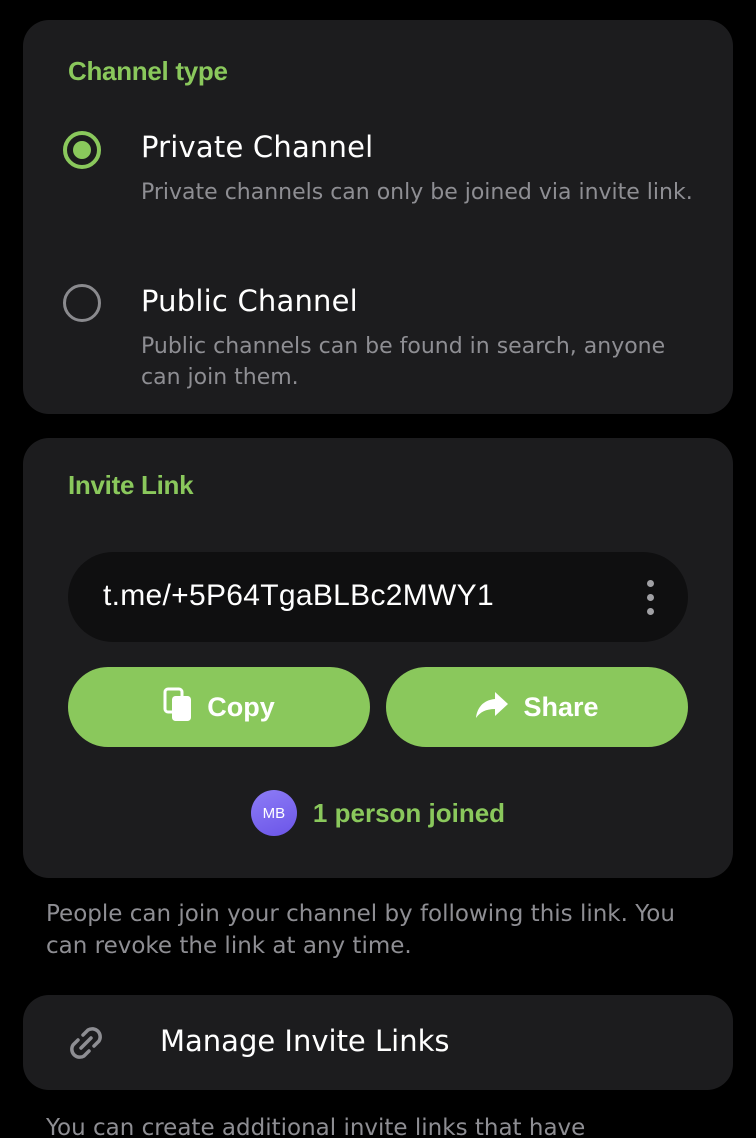  What do you see at coordinates (178, 707) in the screenshot?
I see `copy-icon` at bounding box center [178, 707].